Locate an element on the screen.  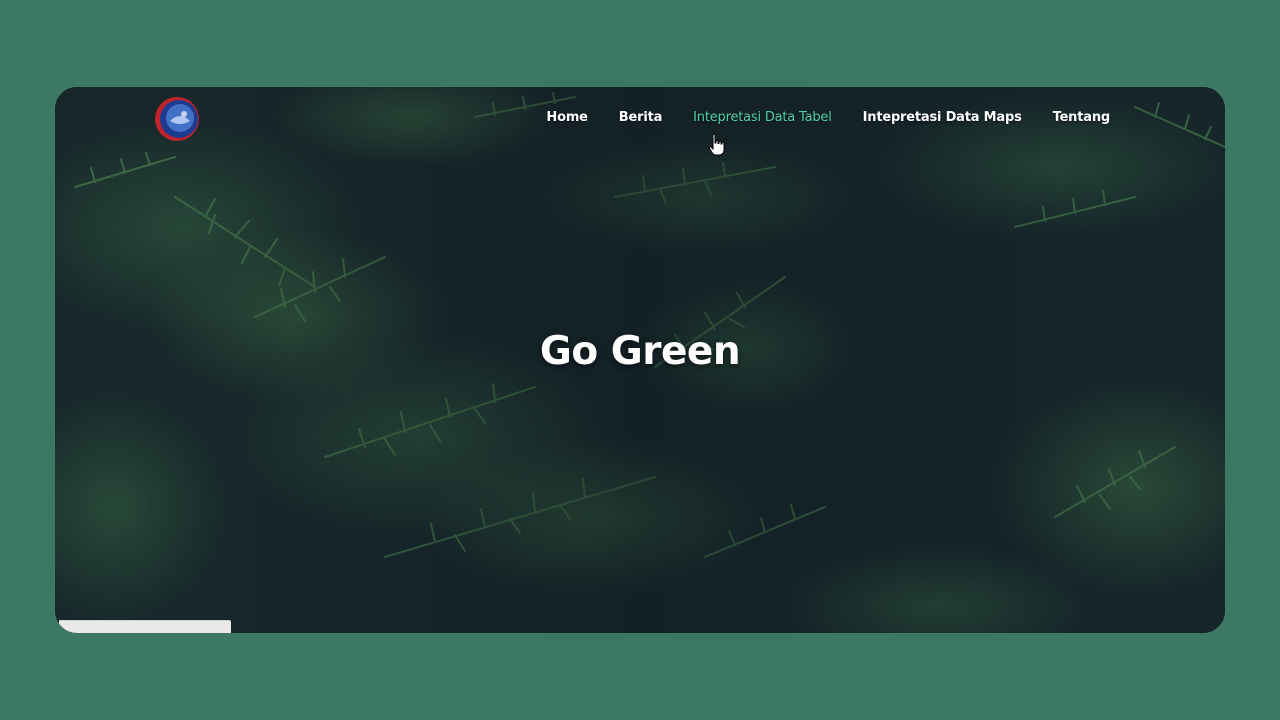
hand-pointer-icon is located at coordinates (716, 144).